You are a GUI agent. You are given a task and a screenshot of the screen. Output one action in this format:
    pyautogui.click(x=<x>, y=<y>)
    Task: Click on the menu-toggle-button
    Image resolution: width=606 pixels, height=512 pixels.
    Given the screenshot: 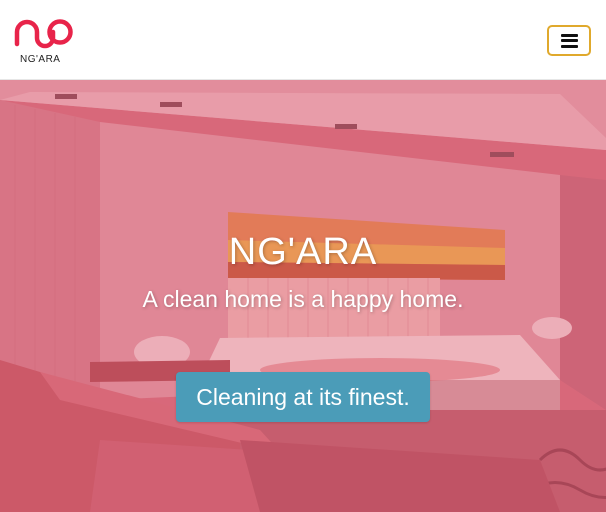 What is the action you would take?
    pyautogui.click(x=569, y=40)
    